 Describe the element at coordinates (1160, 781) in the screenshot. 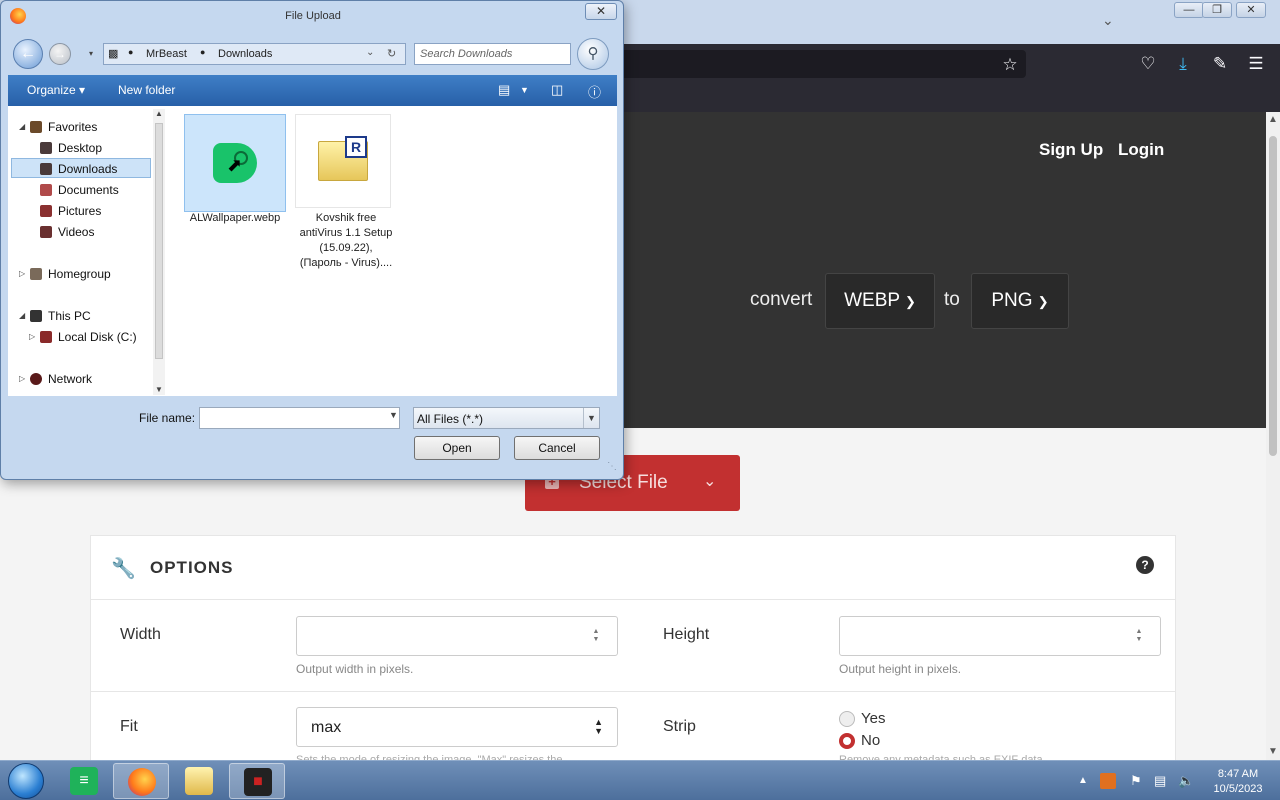

I see `network-tray-icon: ▤` at that location.